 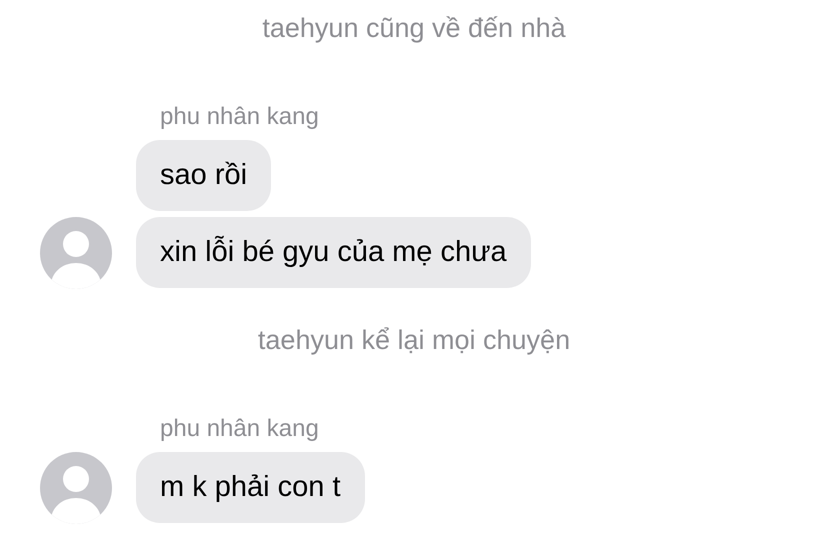 I want to click on message-bubble: sao rồi, so click(x=204, y=175).